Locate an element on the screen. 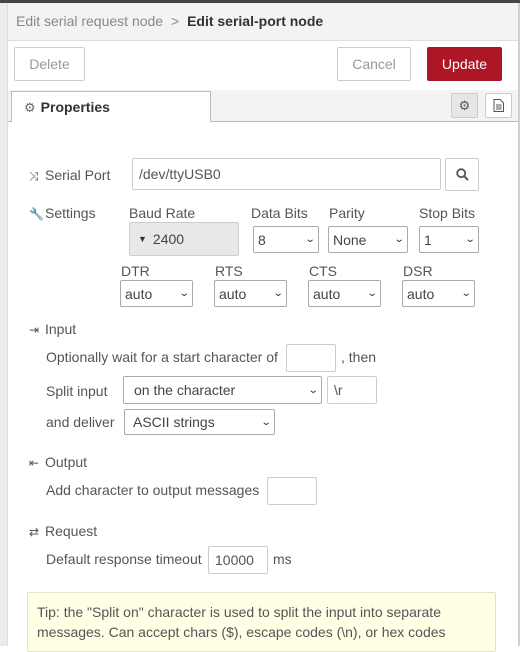  baud-rate-value: 2400 is located at coordinates (168, 239).